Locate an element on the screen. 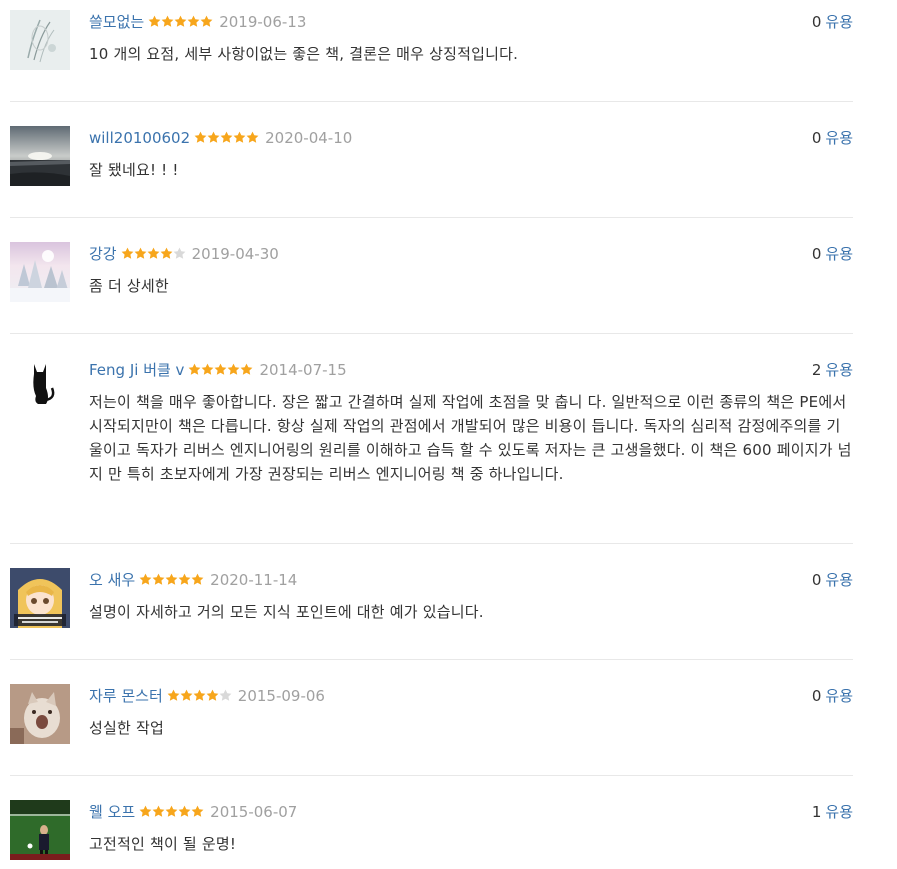  review-item: 강강 2019-04-30 0 유용 좀 더 상세한 is located at coordinates (431, 288).